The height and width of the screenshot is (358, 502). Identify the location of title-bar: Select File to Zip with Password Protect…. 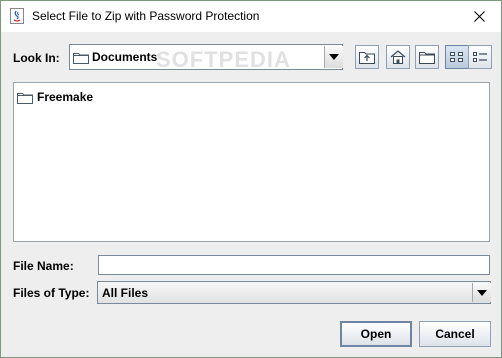
(251, 16).